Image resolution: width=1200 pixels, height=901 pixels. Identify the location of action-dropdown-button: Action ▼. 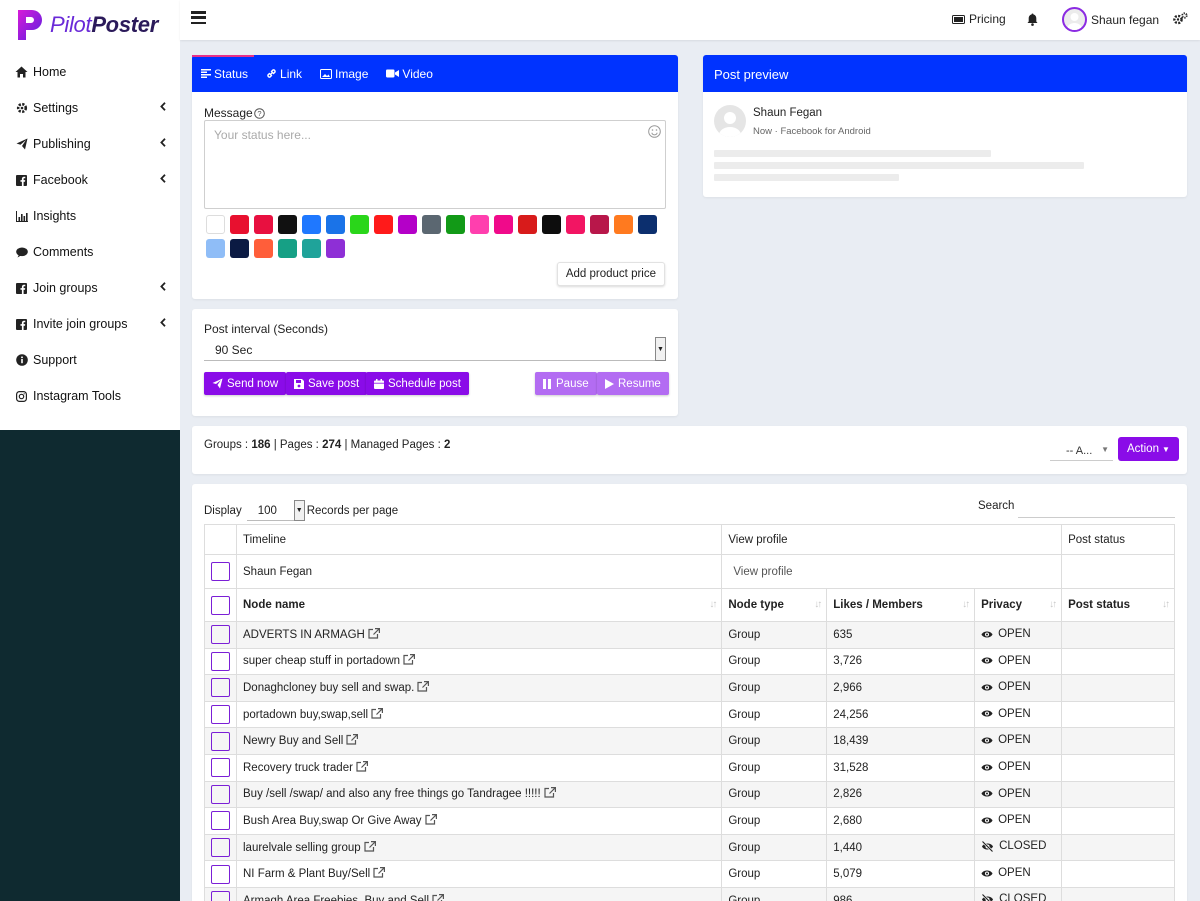
(1148, 449).